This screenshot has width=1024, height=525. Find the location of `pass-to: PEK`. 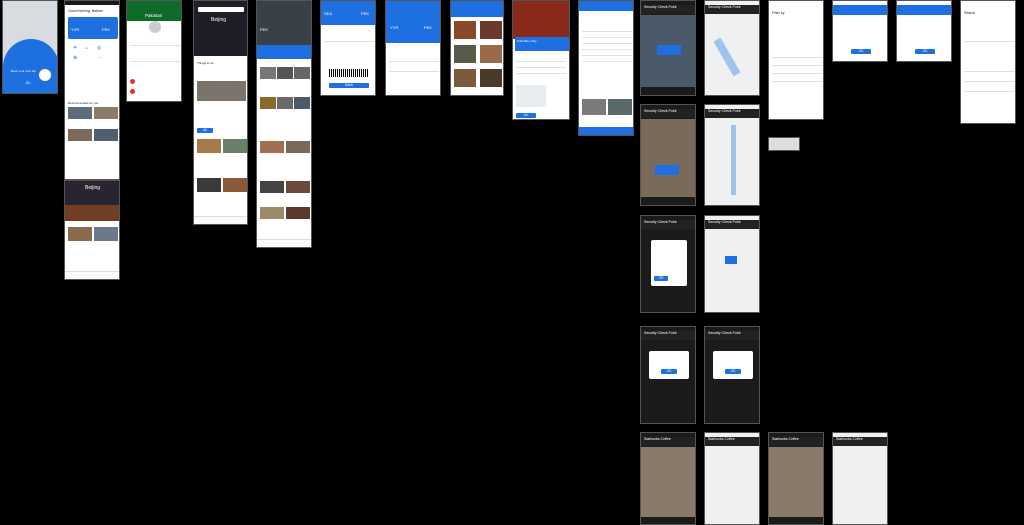

pass-to: PEK is located at coordinates (365, 13).